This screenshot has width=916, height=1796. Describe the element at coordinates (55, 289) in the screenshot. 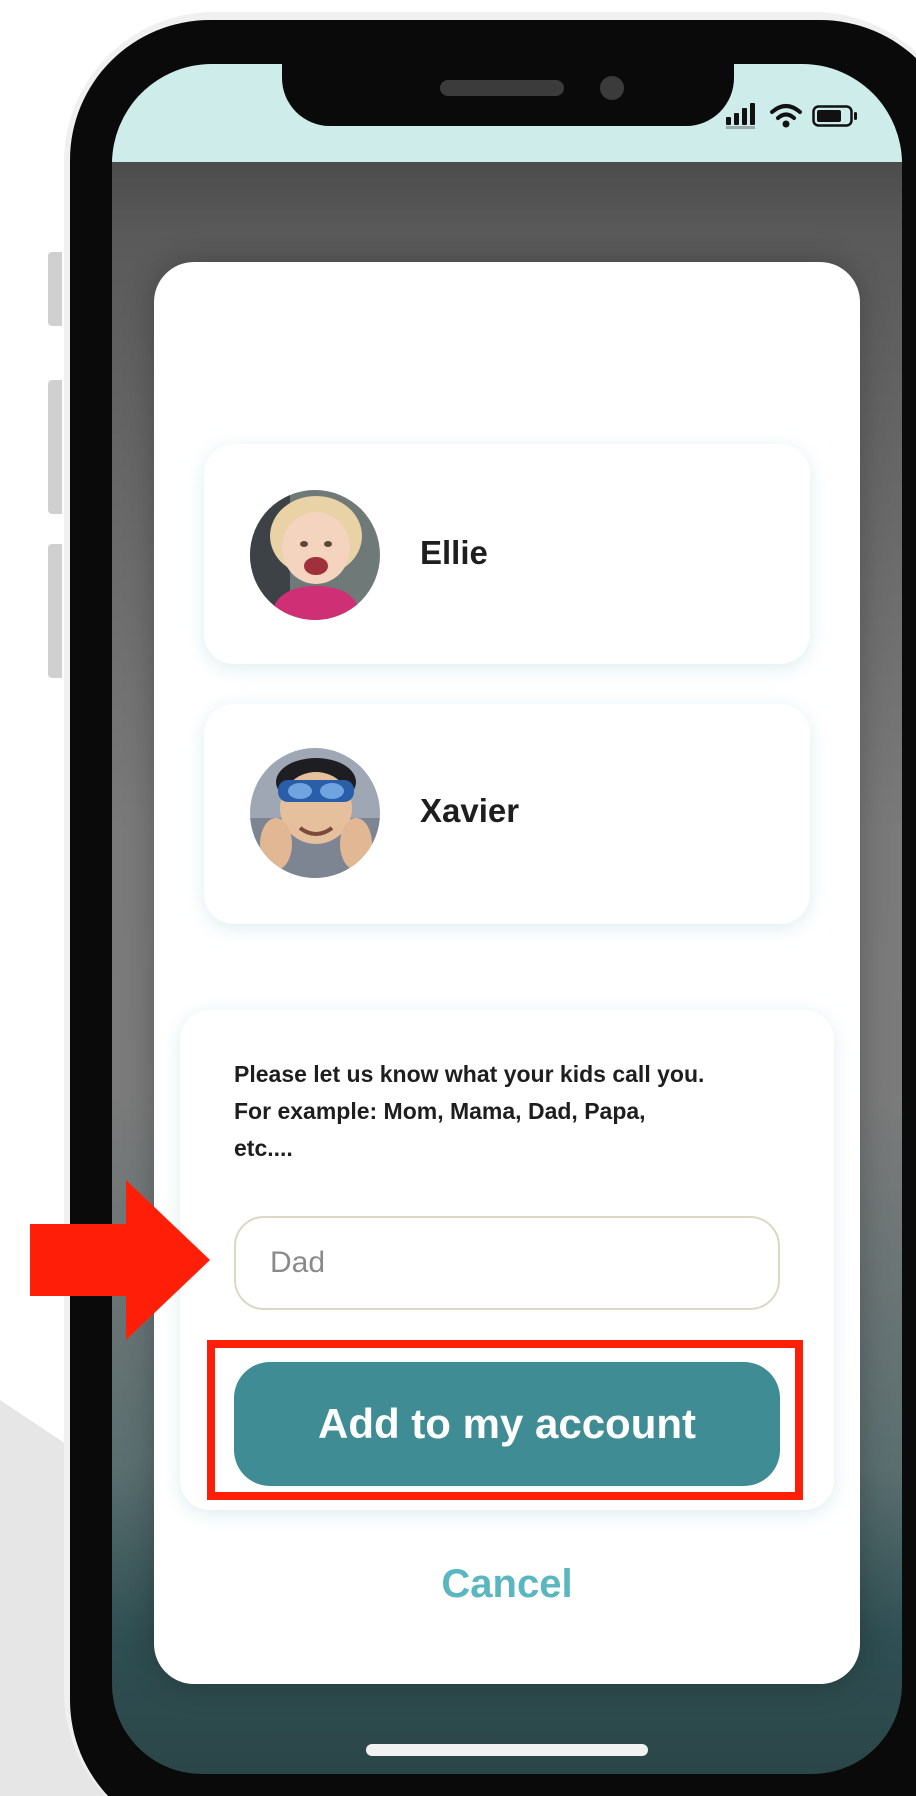

I see `mute-switch` at that location.